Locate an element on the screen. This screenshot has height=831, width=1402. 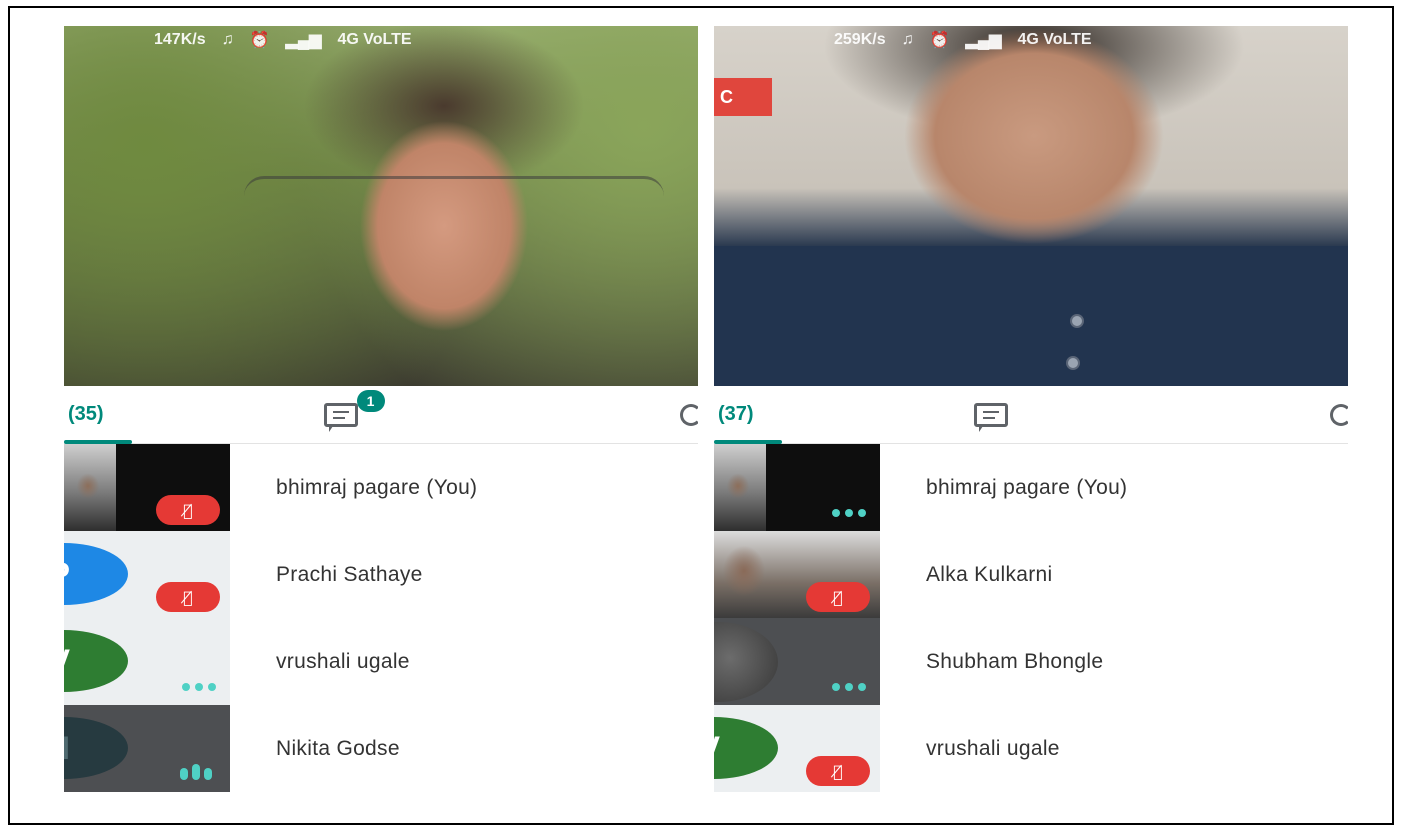
participants-tabbar: (37) is located at coordinates (1031, 415).